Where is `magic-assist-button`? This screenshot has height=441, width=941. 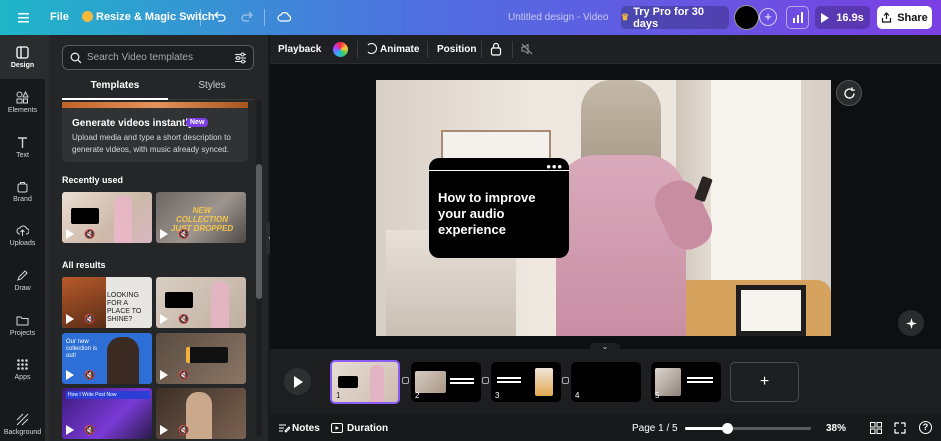 magic-assist-button is located at coordinates (911, 323).